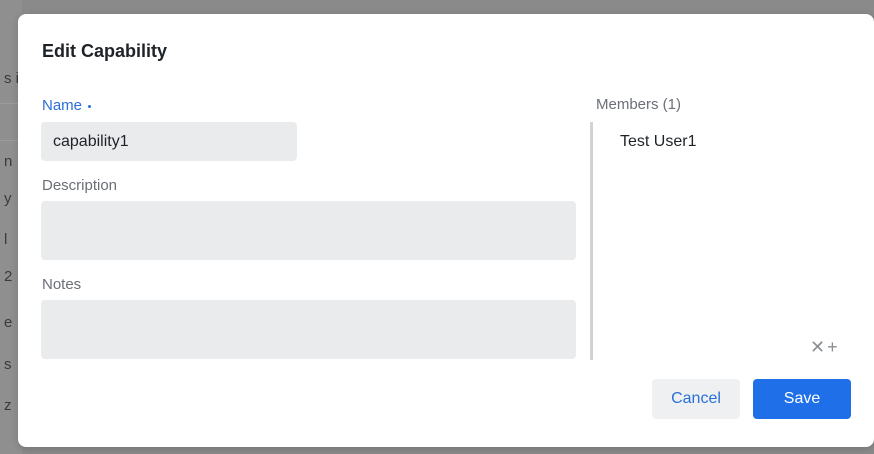  What do you see at coordinates (8, 322) in the screenshot?
I see `background-text: e` at bounding box center [8, 322].